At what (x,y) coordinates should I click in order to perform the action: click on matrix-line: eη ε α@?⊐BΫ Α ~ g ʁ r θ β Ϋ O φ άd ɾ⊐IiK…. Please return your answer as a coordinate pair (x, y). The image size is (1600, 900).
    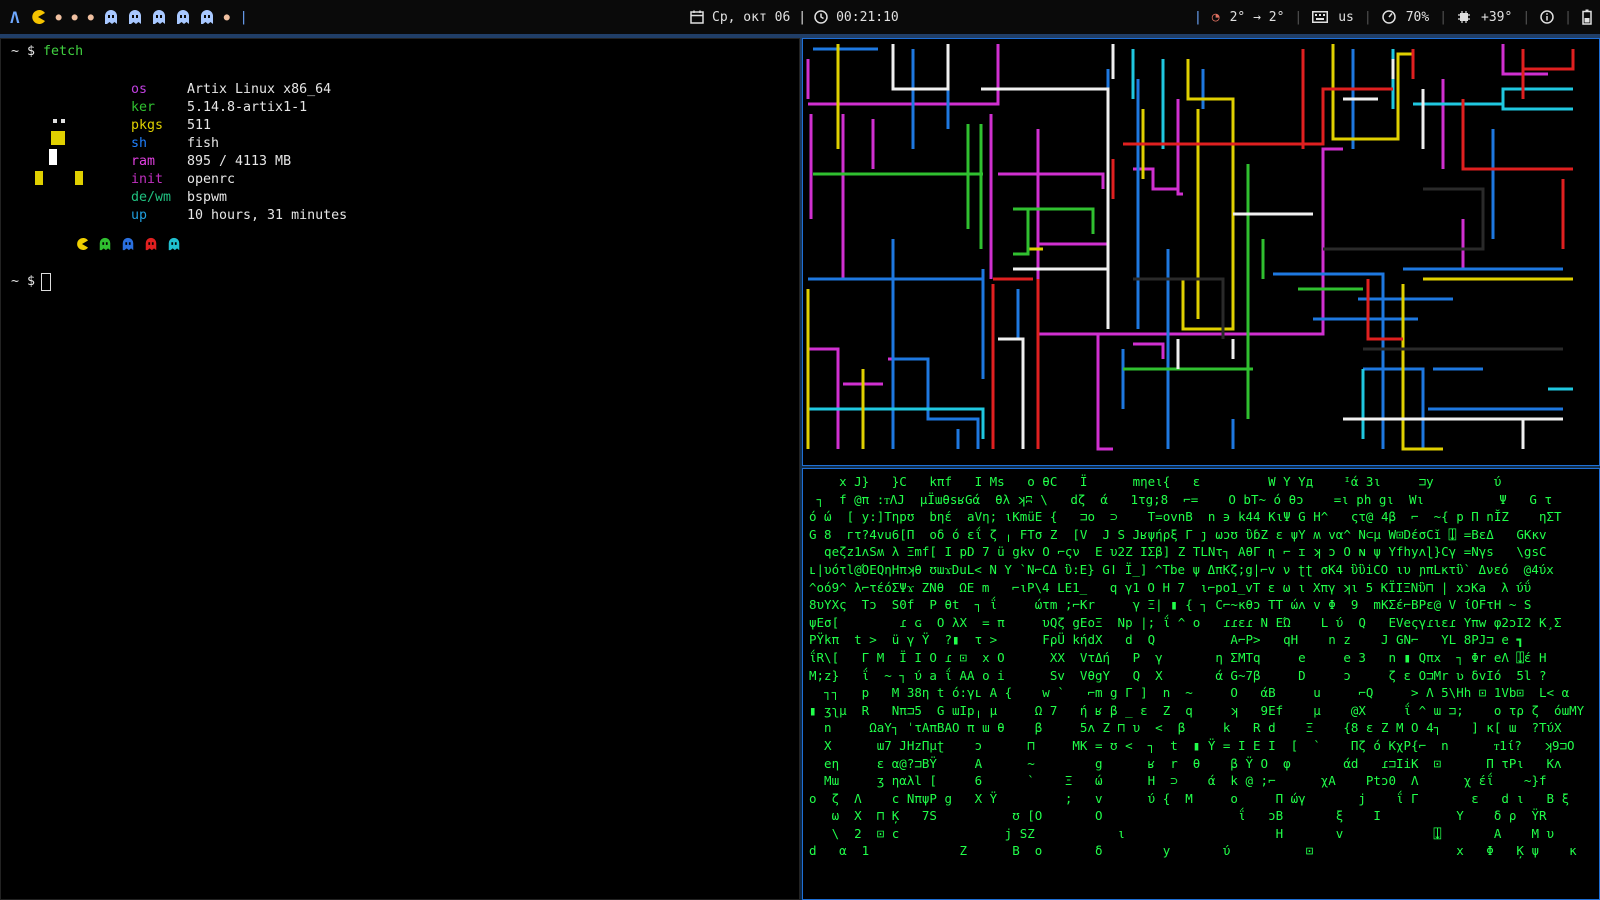
    Looking at the image, I should click on (1185, 763).